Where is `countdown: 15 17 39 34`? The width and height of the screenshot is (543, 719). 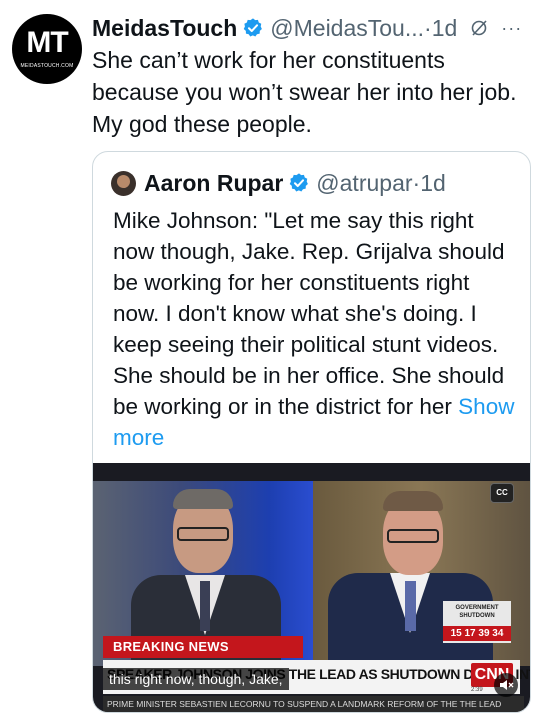 countdown: 15 17 39 34 is located at coordinates (477, 633).